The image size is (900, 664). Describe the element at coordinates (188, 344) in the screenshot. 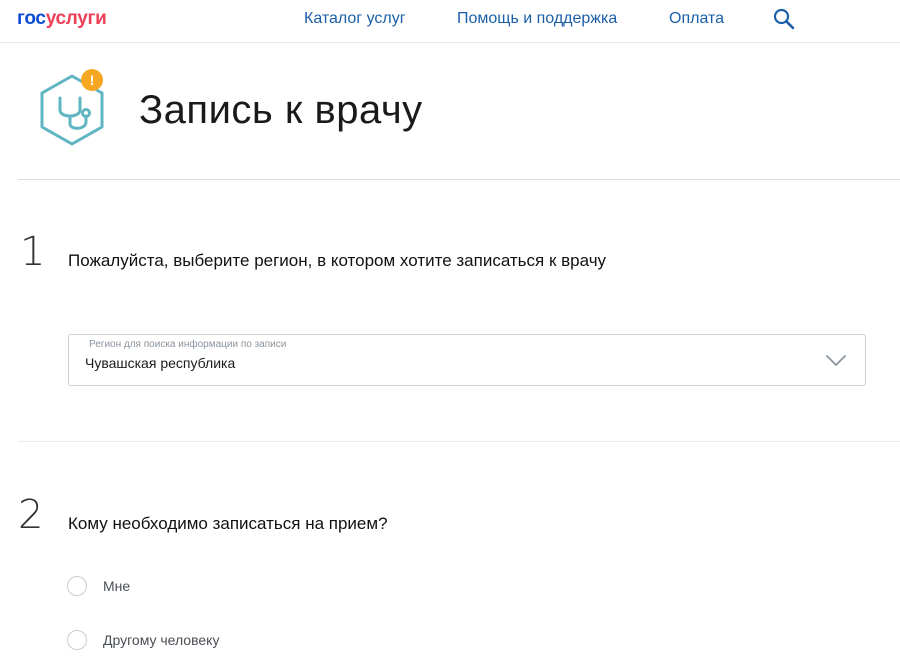

I see `region-select-label: Регион для поиска информации по записи` at that location.